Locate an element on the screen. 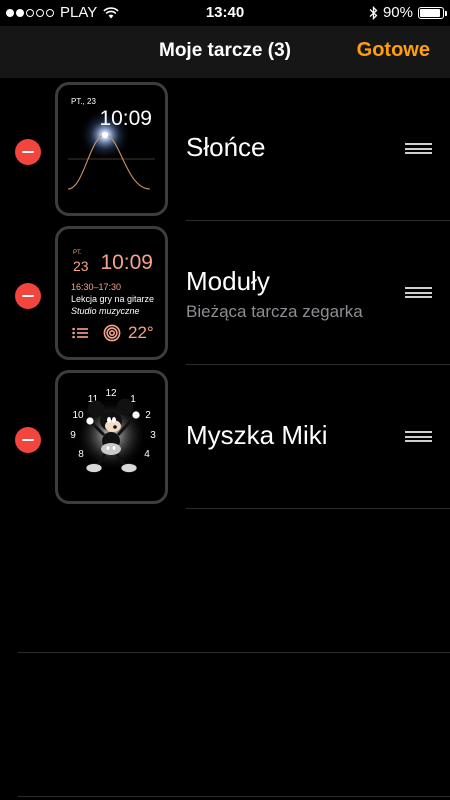 The image size is (450, 800). current-face-subtitle: Bieżąca tarcza zegarka is located at coordinates (274, 311).